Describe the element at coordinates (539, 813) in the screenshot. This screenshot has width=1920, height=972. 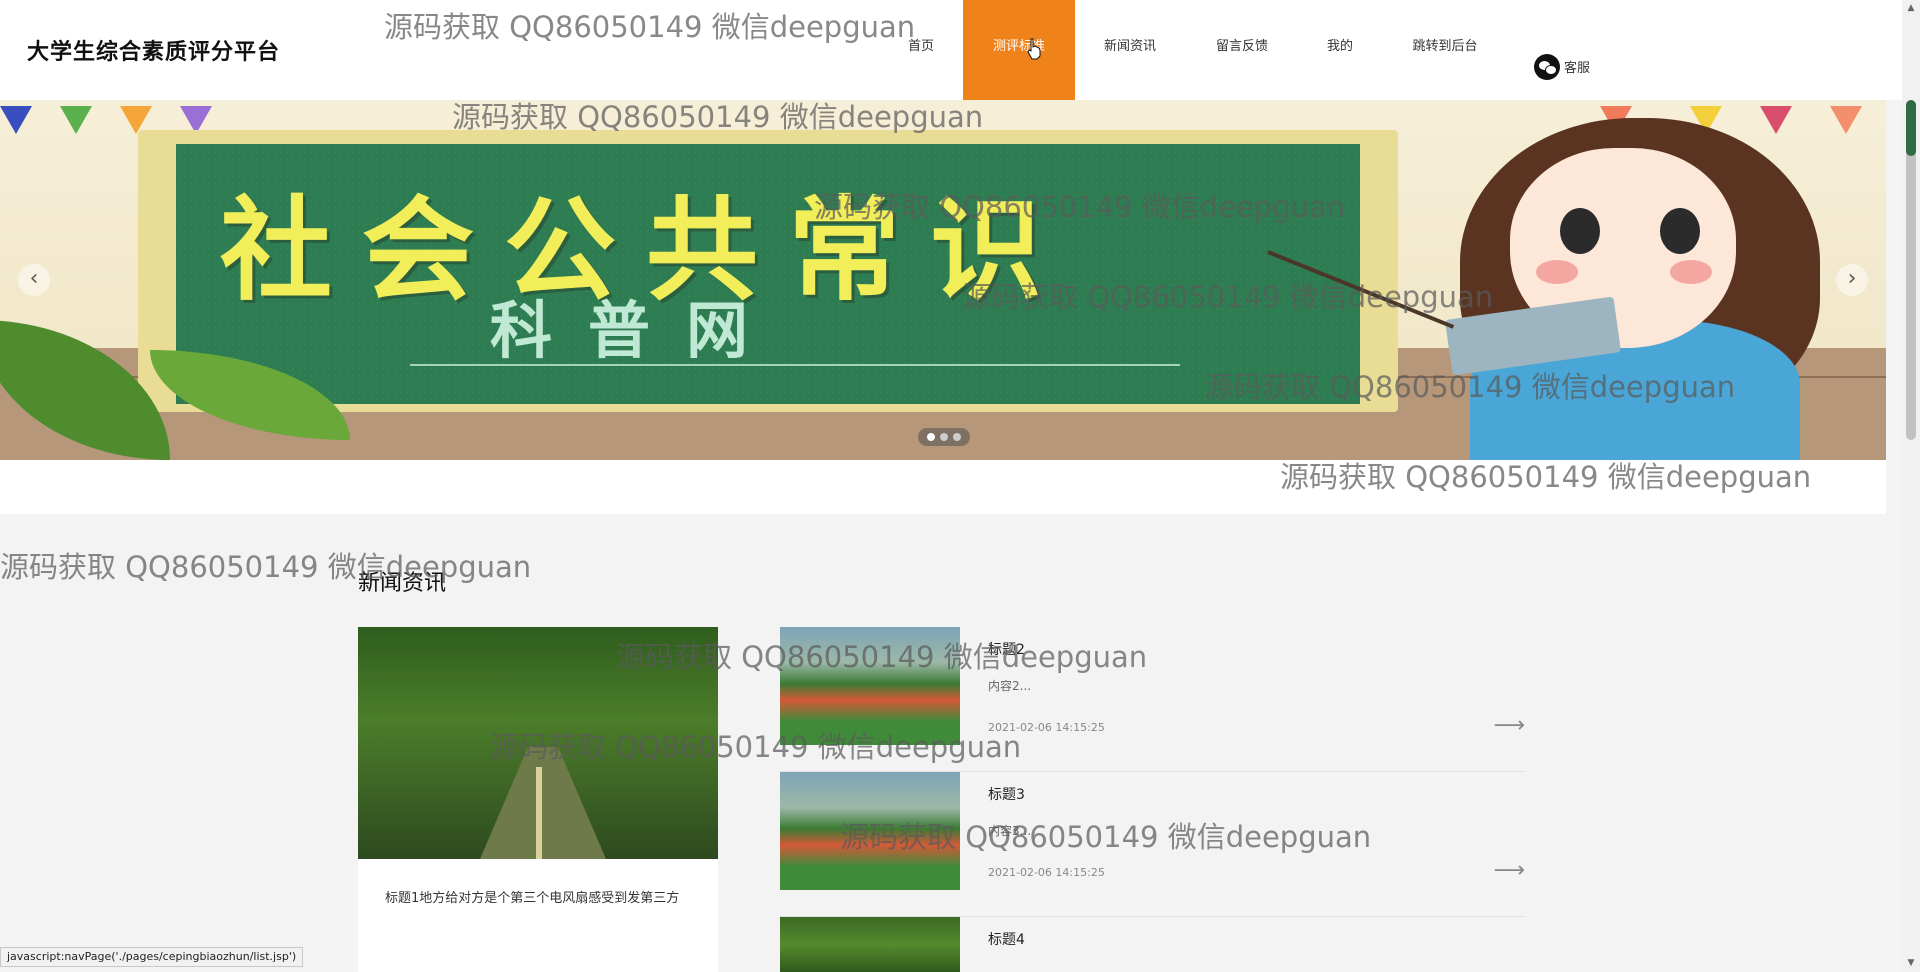
I see `road-center-line` at that location.